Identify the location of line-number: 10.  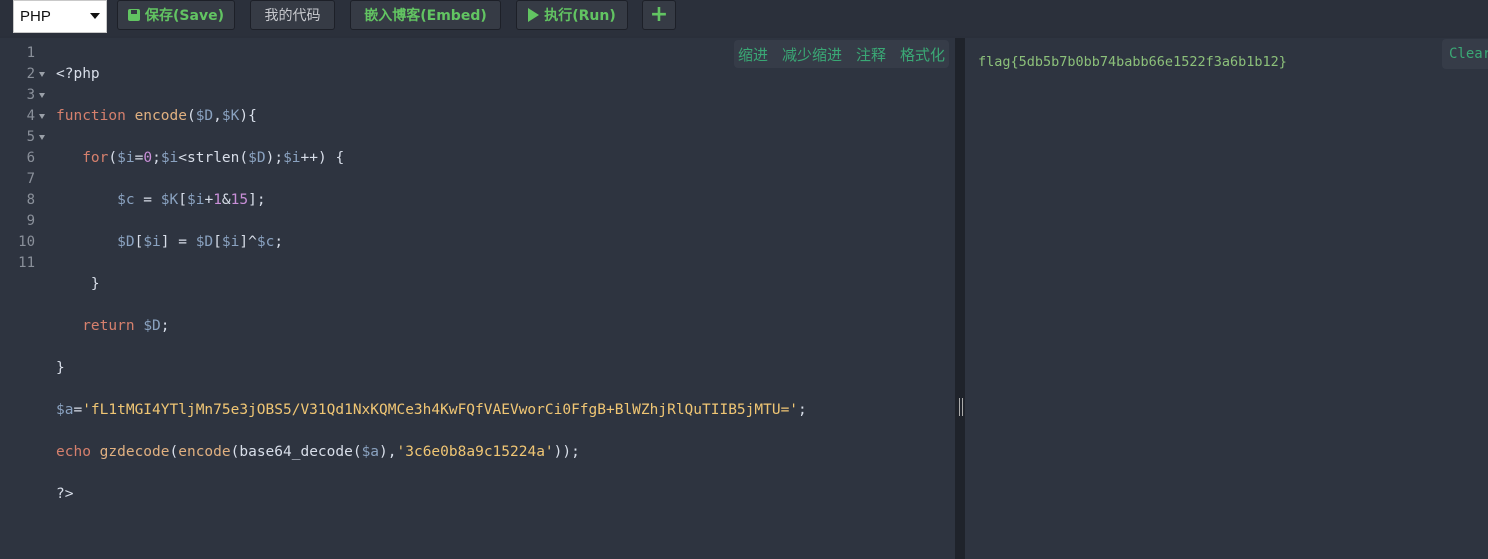
(26, 242).